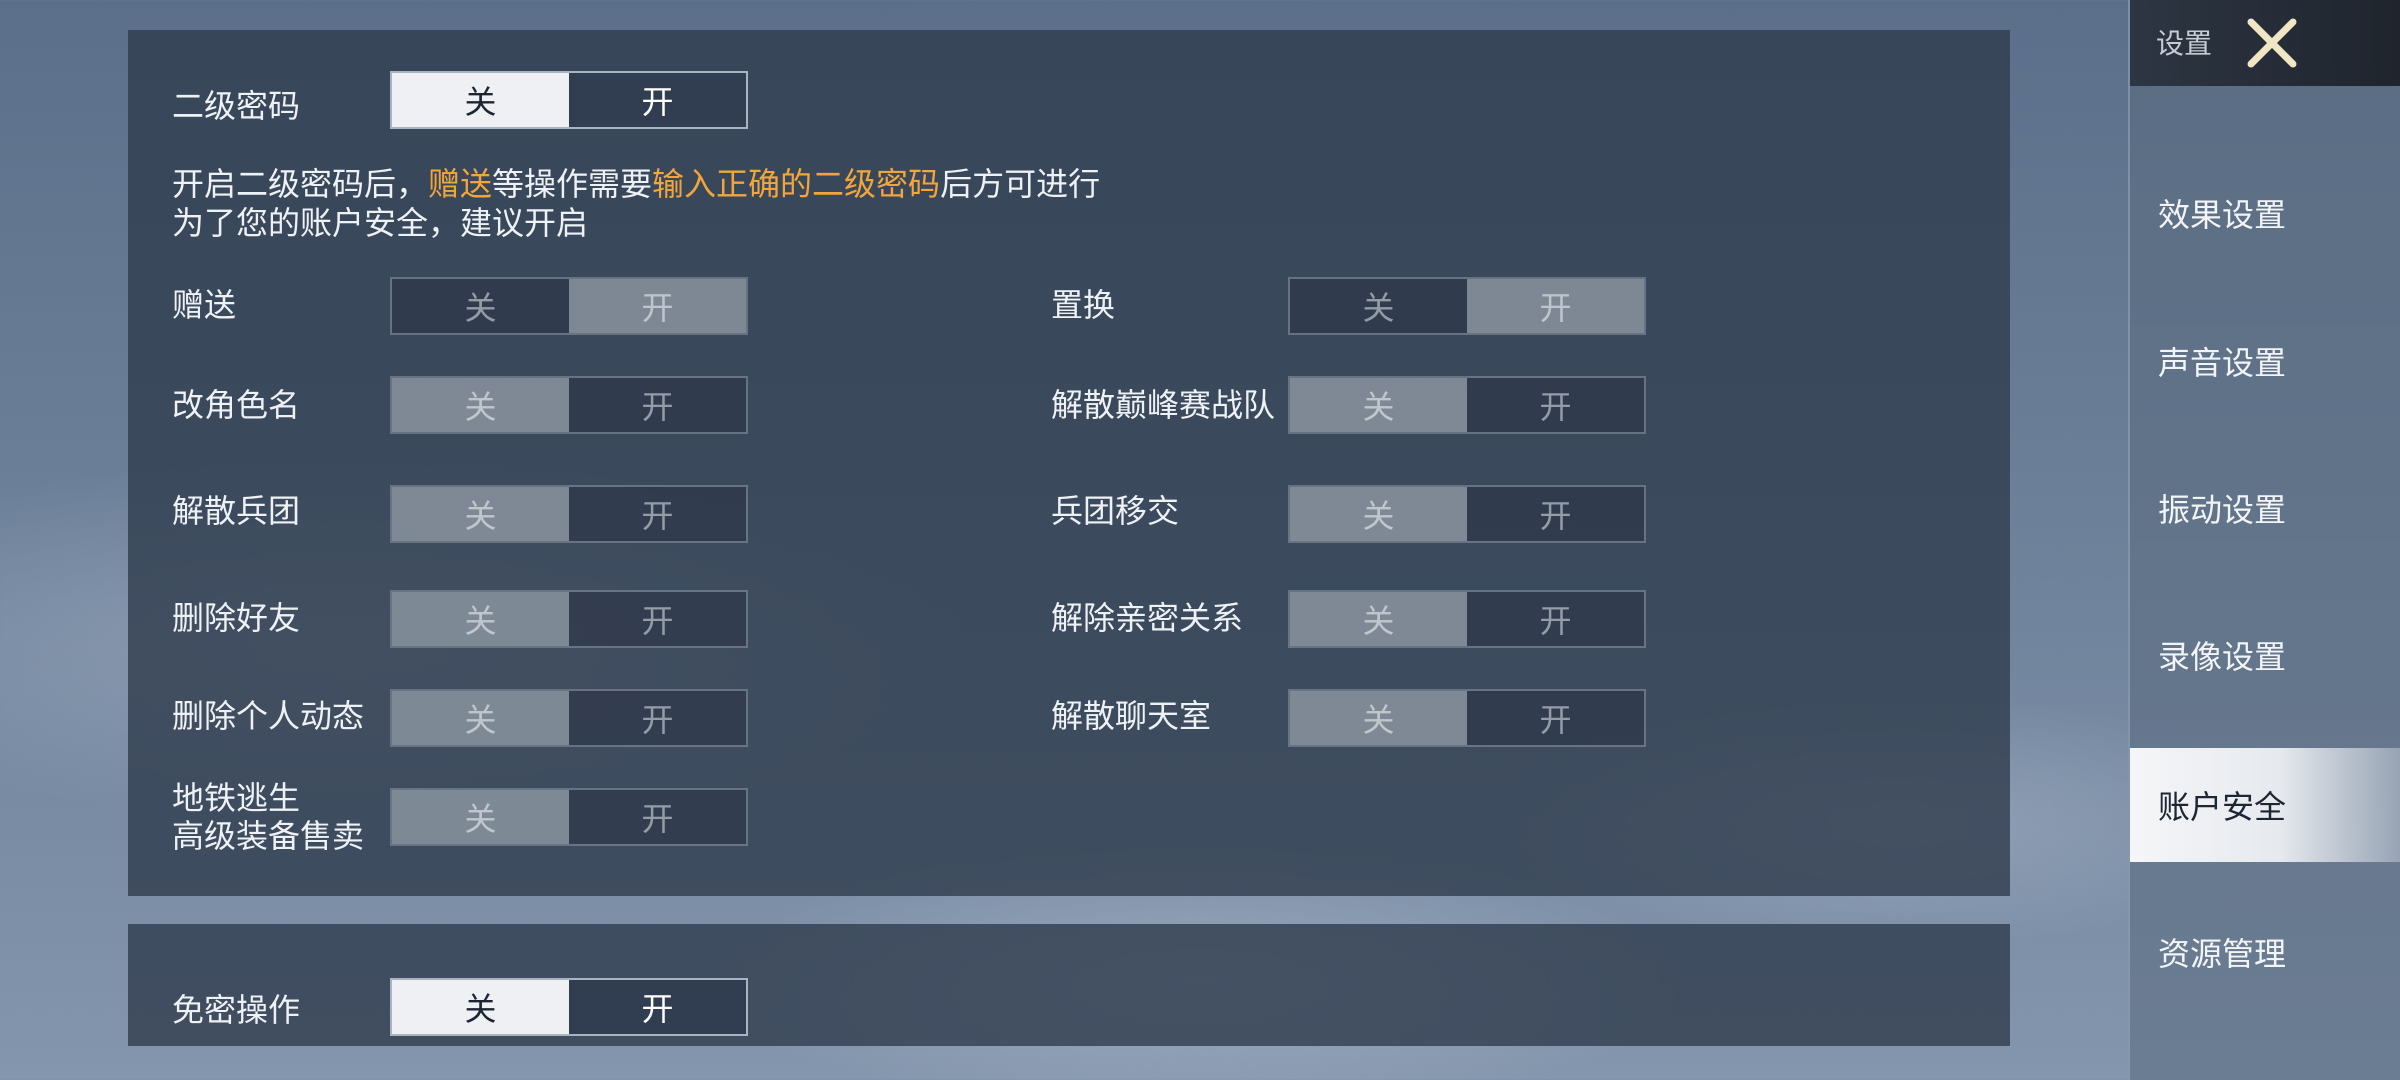  I want to click on desc-highlight: 赠送, so click(460, 184).